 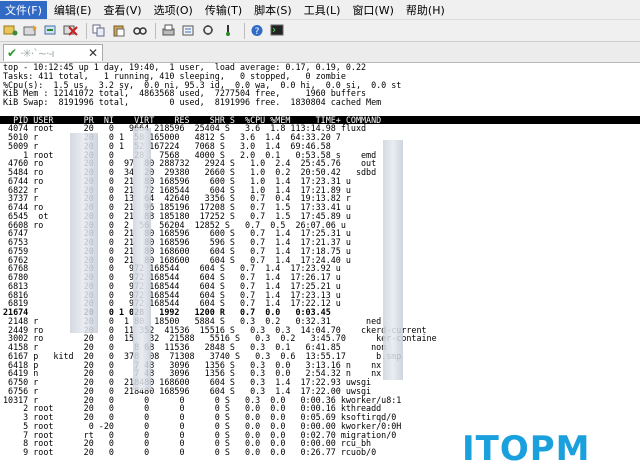 I want to click on keymap-icon, so click(x=228, y=30).